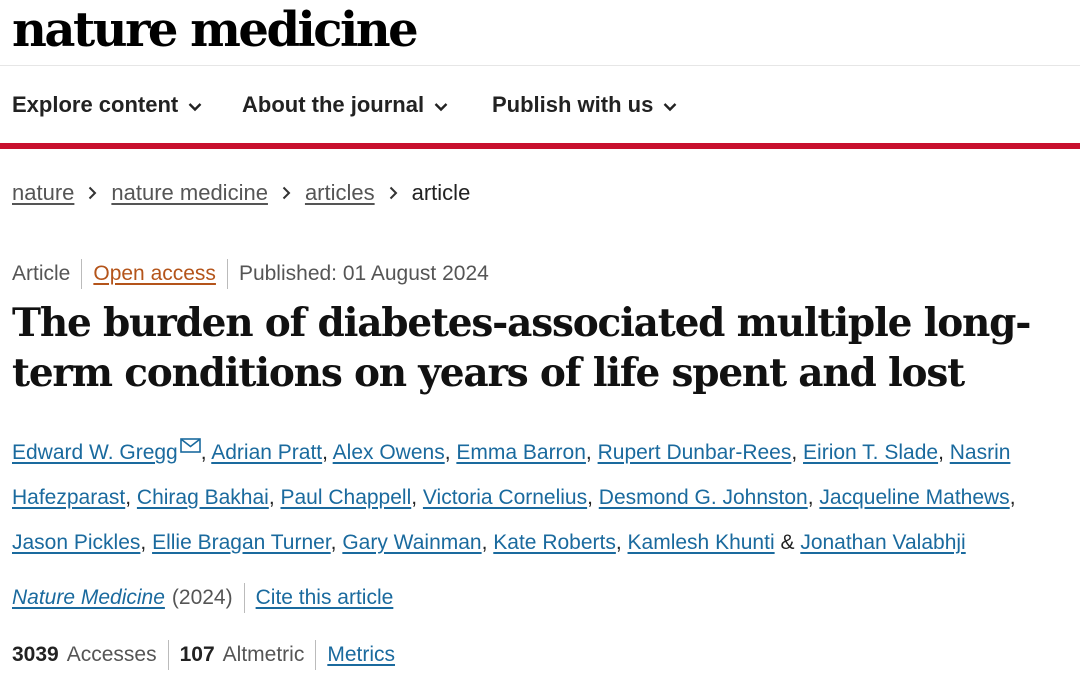 The height and width of the screenshot is (683, 1080). I want to click on altmetric-count: 107, so click(197, 654).